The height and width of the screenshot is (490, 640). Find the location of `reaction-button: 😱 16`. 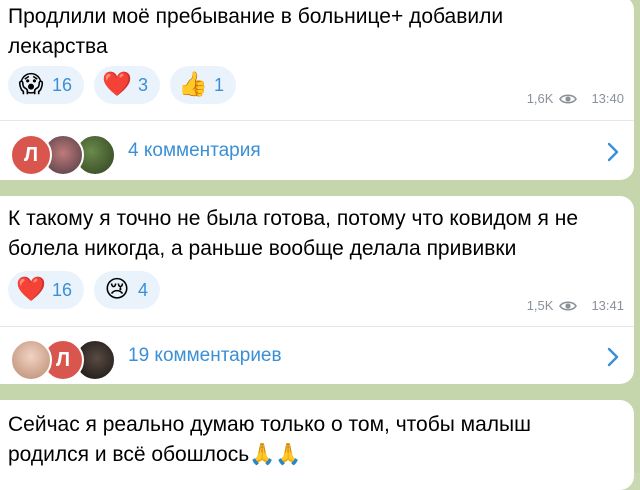

reaction-button: 😱 16 is located at coordinates (46, 85).